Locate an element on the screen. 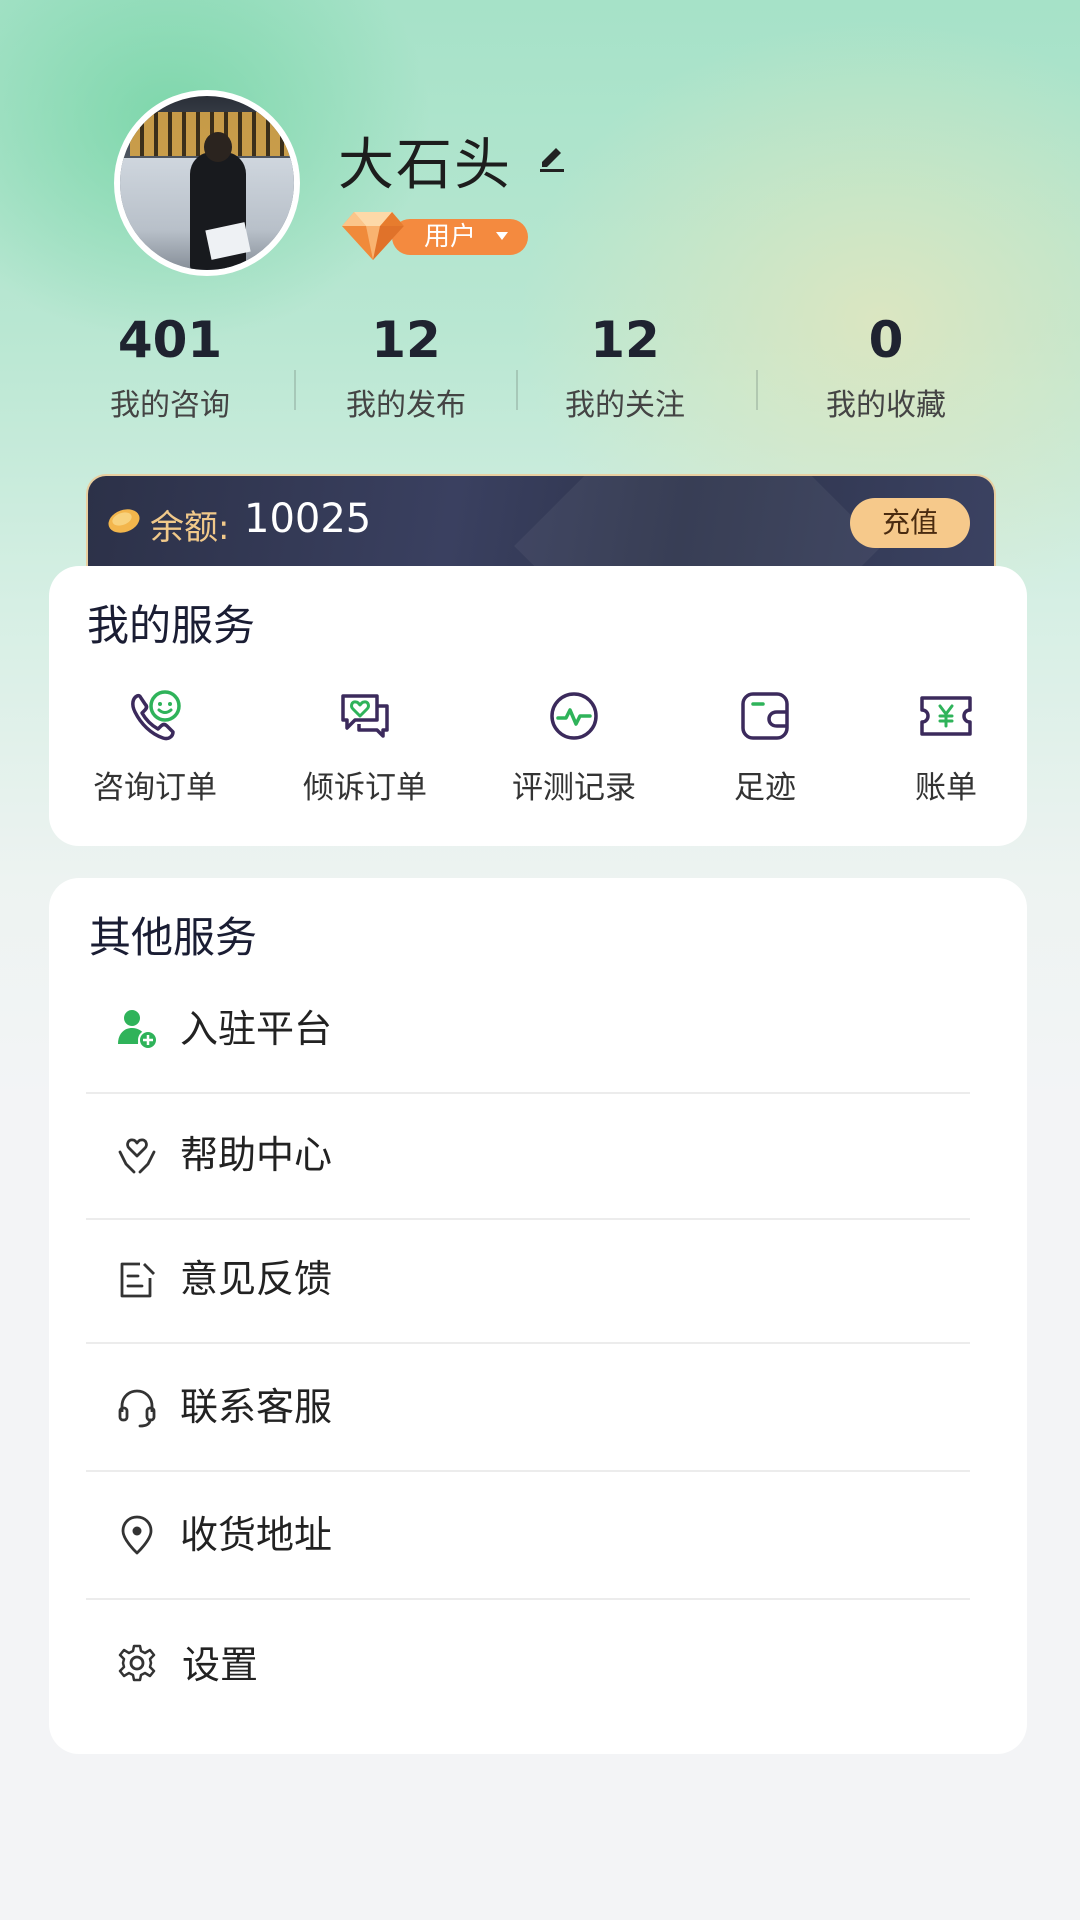 The width and height of the screenshot is (1080, 1920). phone-smile-icon is located at coordinates (156, 715).